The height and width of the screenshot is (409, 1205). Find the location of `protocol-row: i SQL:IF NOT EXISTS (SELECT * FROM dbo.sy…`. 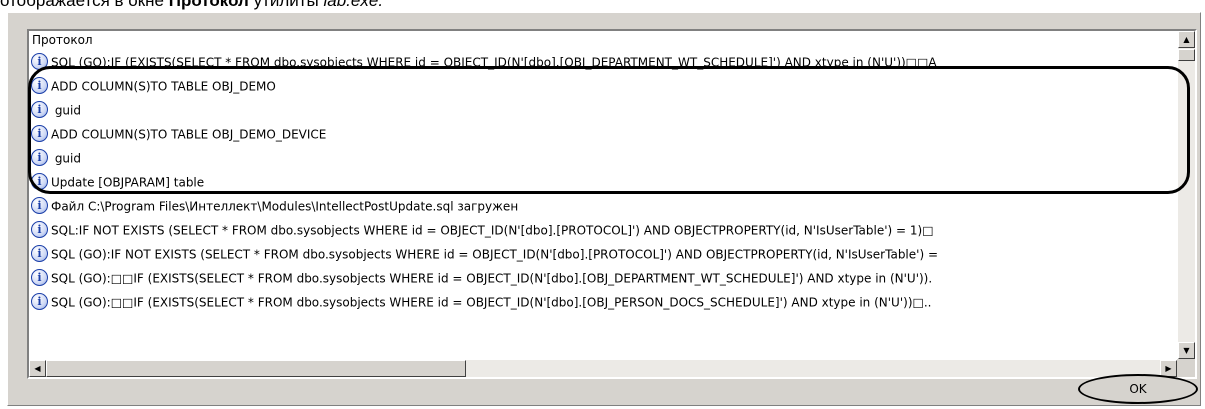

protocol-row: i SQL:IF NOT EXISTS (SELECT * FROM dbo.sy… is located at coordinates (603, 230).